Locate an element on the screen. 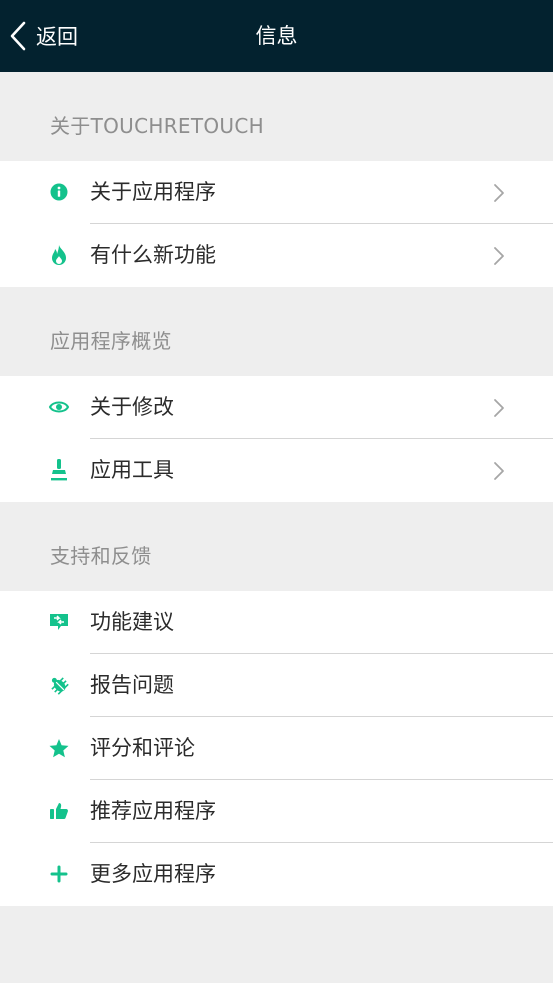  stamp-icon is located at coordinates (59, 470).